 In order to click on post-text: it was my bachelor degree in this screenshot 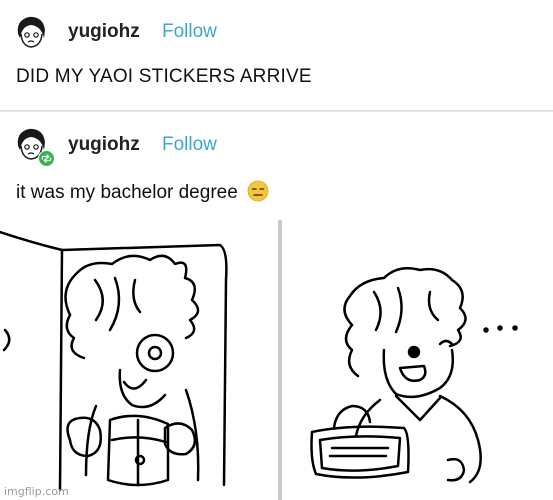, I will do `click(142, 192)`.